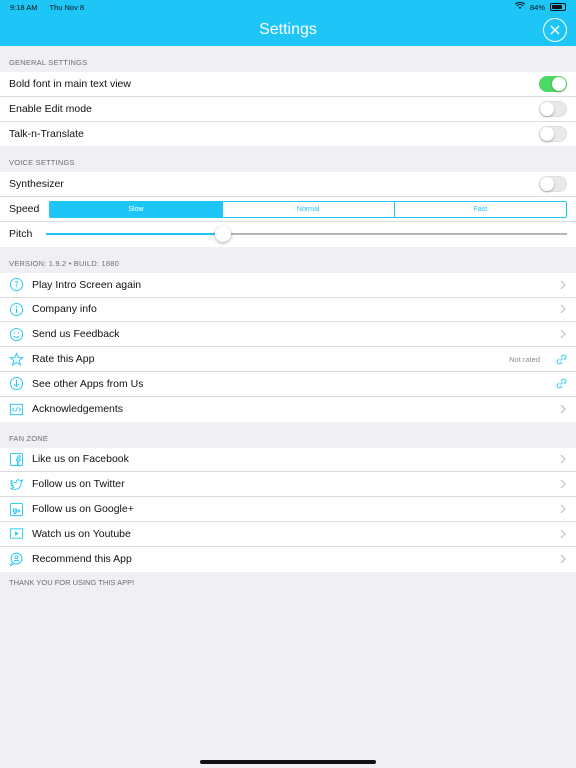 The image size is (576, 768). Describe the element at coordinates (21, 234) in the screenshot. I see `pitch-label: Pitch` at that location.